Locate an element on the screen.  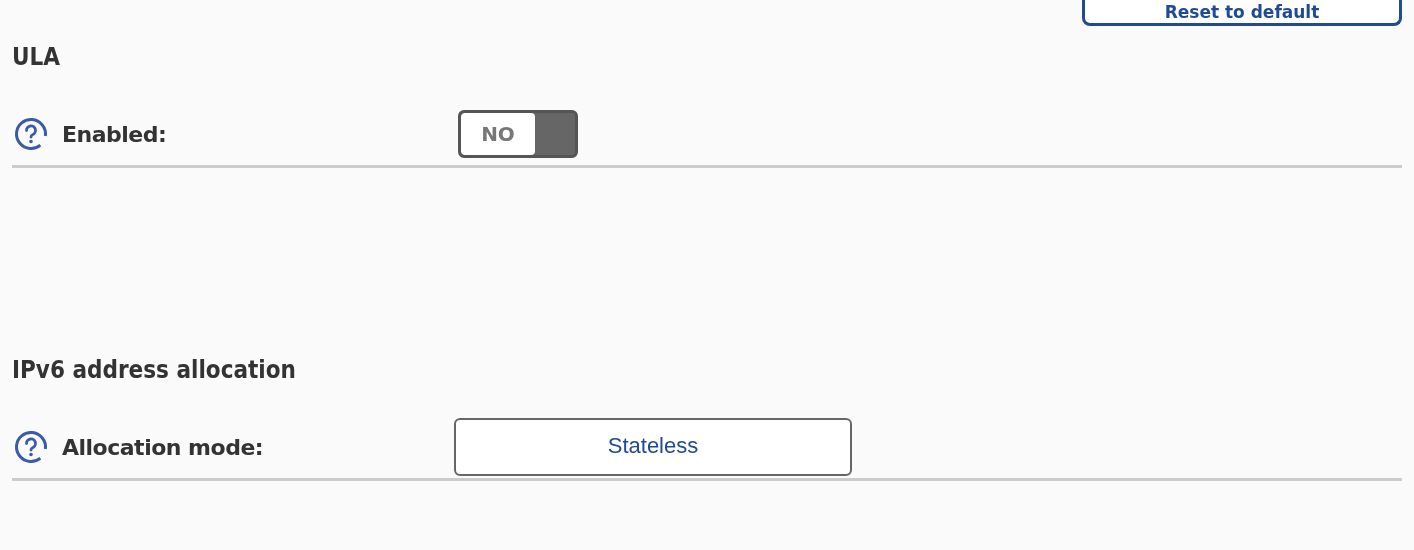
section-heading: ULA is located at coordinates (36, 57).